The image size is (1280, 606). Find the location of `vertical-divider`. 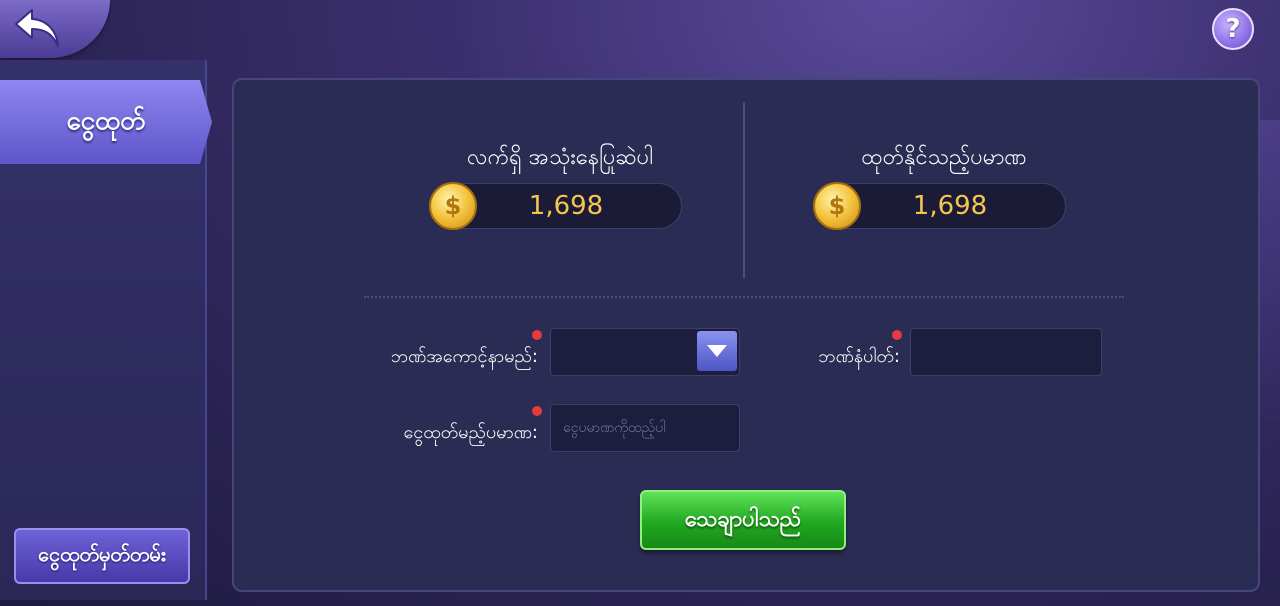

vertical-divider is located at coordinates (744, 190).